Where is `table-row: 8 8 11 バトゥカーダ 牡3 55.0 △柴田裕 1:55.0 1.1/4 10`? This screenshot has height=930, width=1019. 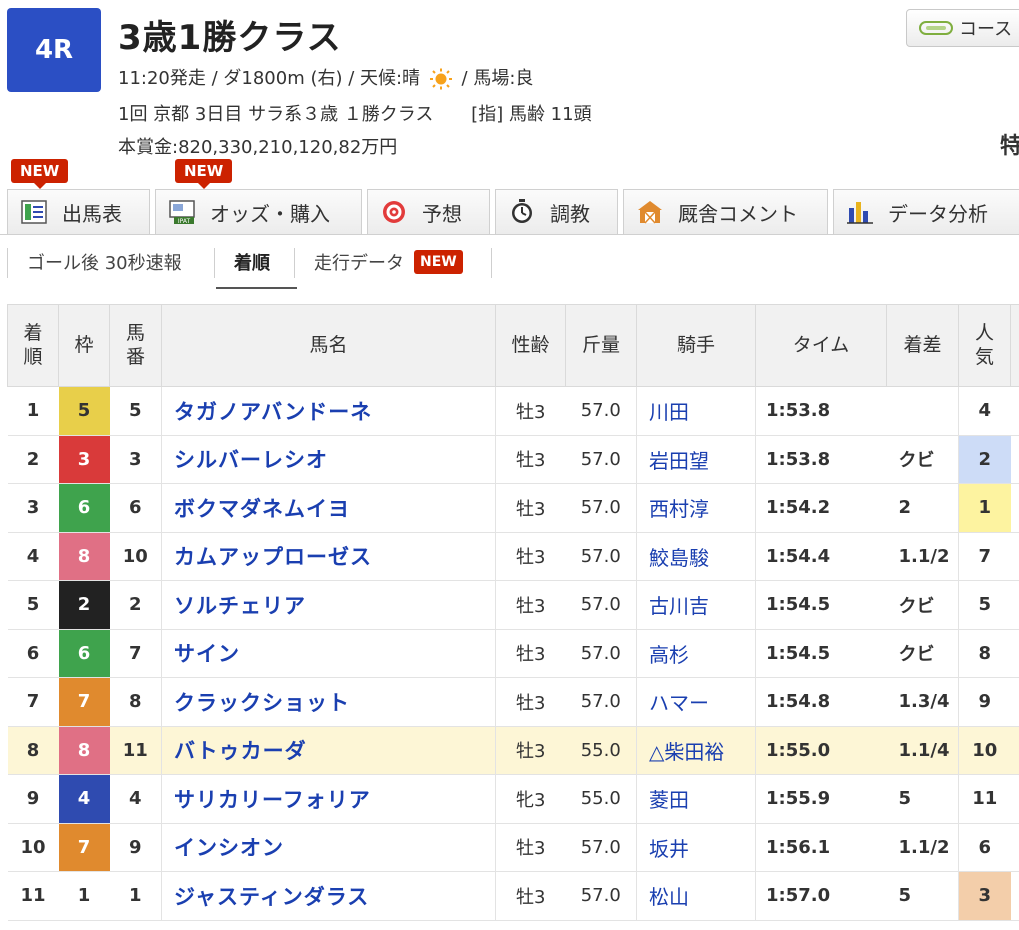 table-row: 8 8 11 バトゥカーダ 牡3 55.0 △柴田裕 1:55.0 1.1/4 10 is located at coordinates (513, 750).